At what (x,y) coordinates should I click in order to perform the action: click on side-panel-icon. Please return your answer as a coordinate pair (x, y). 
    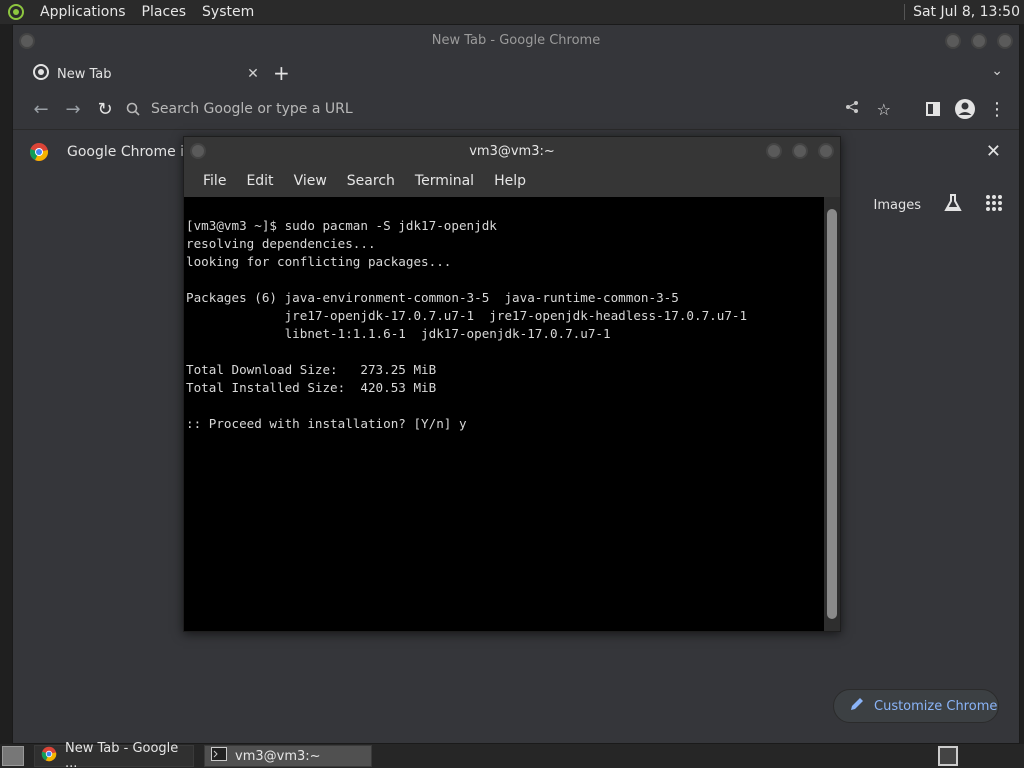
    Looking at the image, I should click on (933, 109).